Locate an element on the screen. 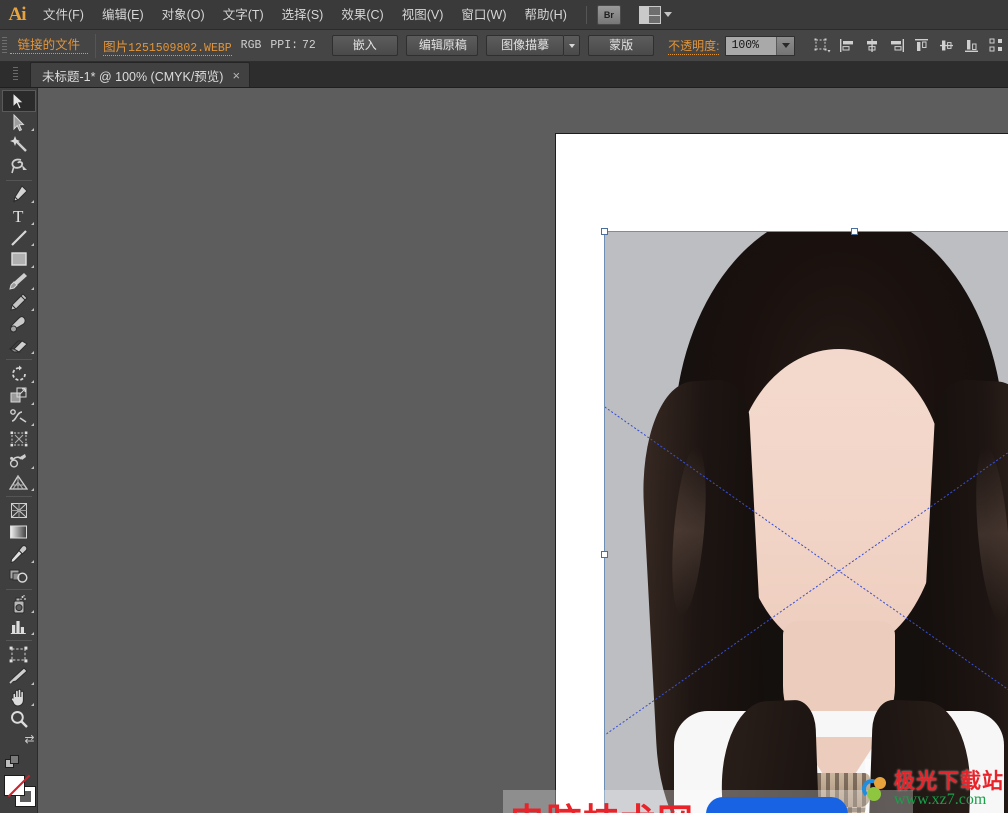  swap-fill-stroke-icon: ⇄ is located at coordinates (29, 739).